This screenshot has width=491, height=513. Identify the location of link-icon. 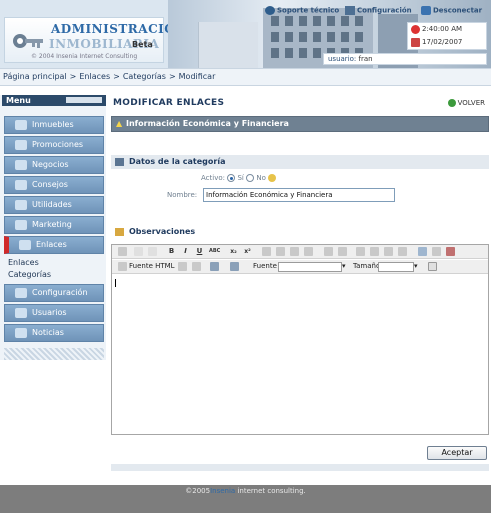
(25, 245).